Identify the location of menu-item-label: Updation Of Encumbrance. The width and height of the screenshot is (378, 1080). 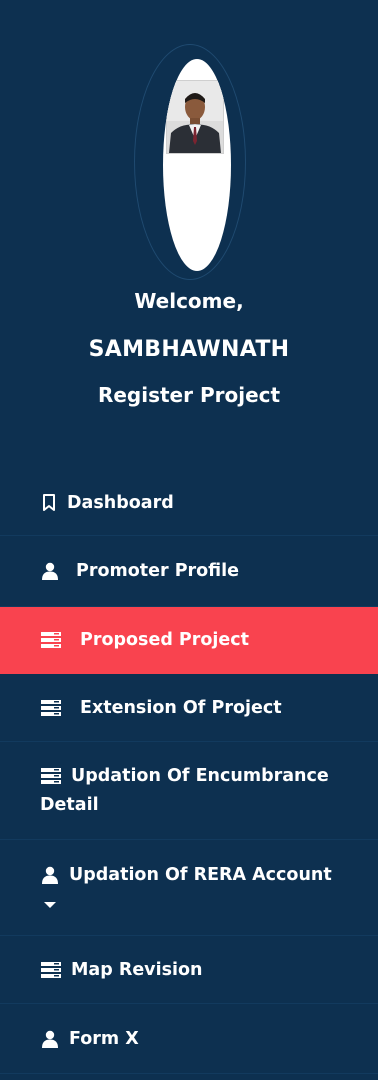
(200, 776).